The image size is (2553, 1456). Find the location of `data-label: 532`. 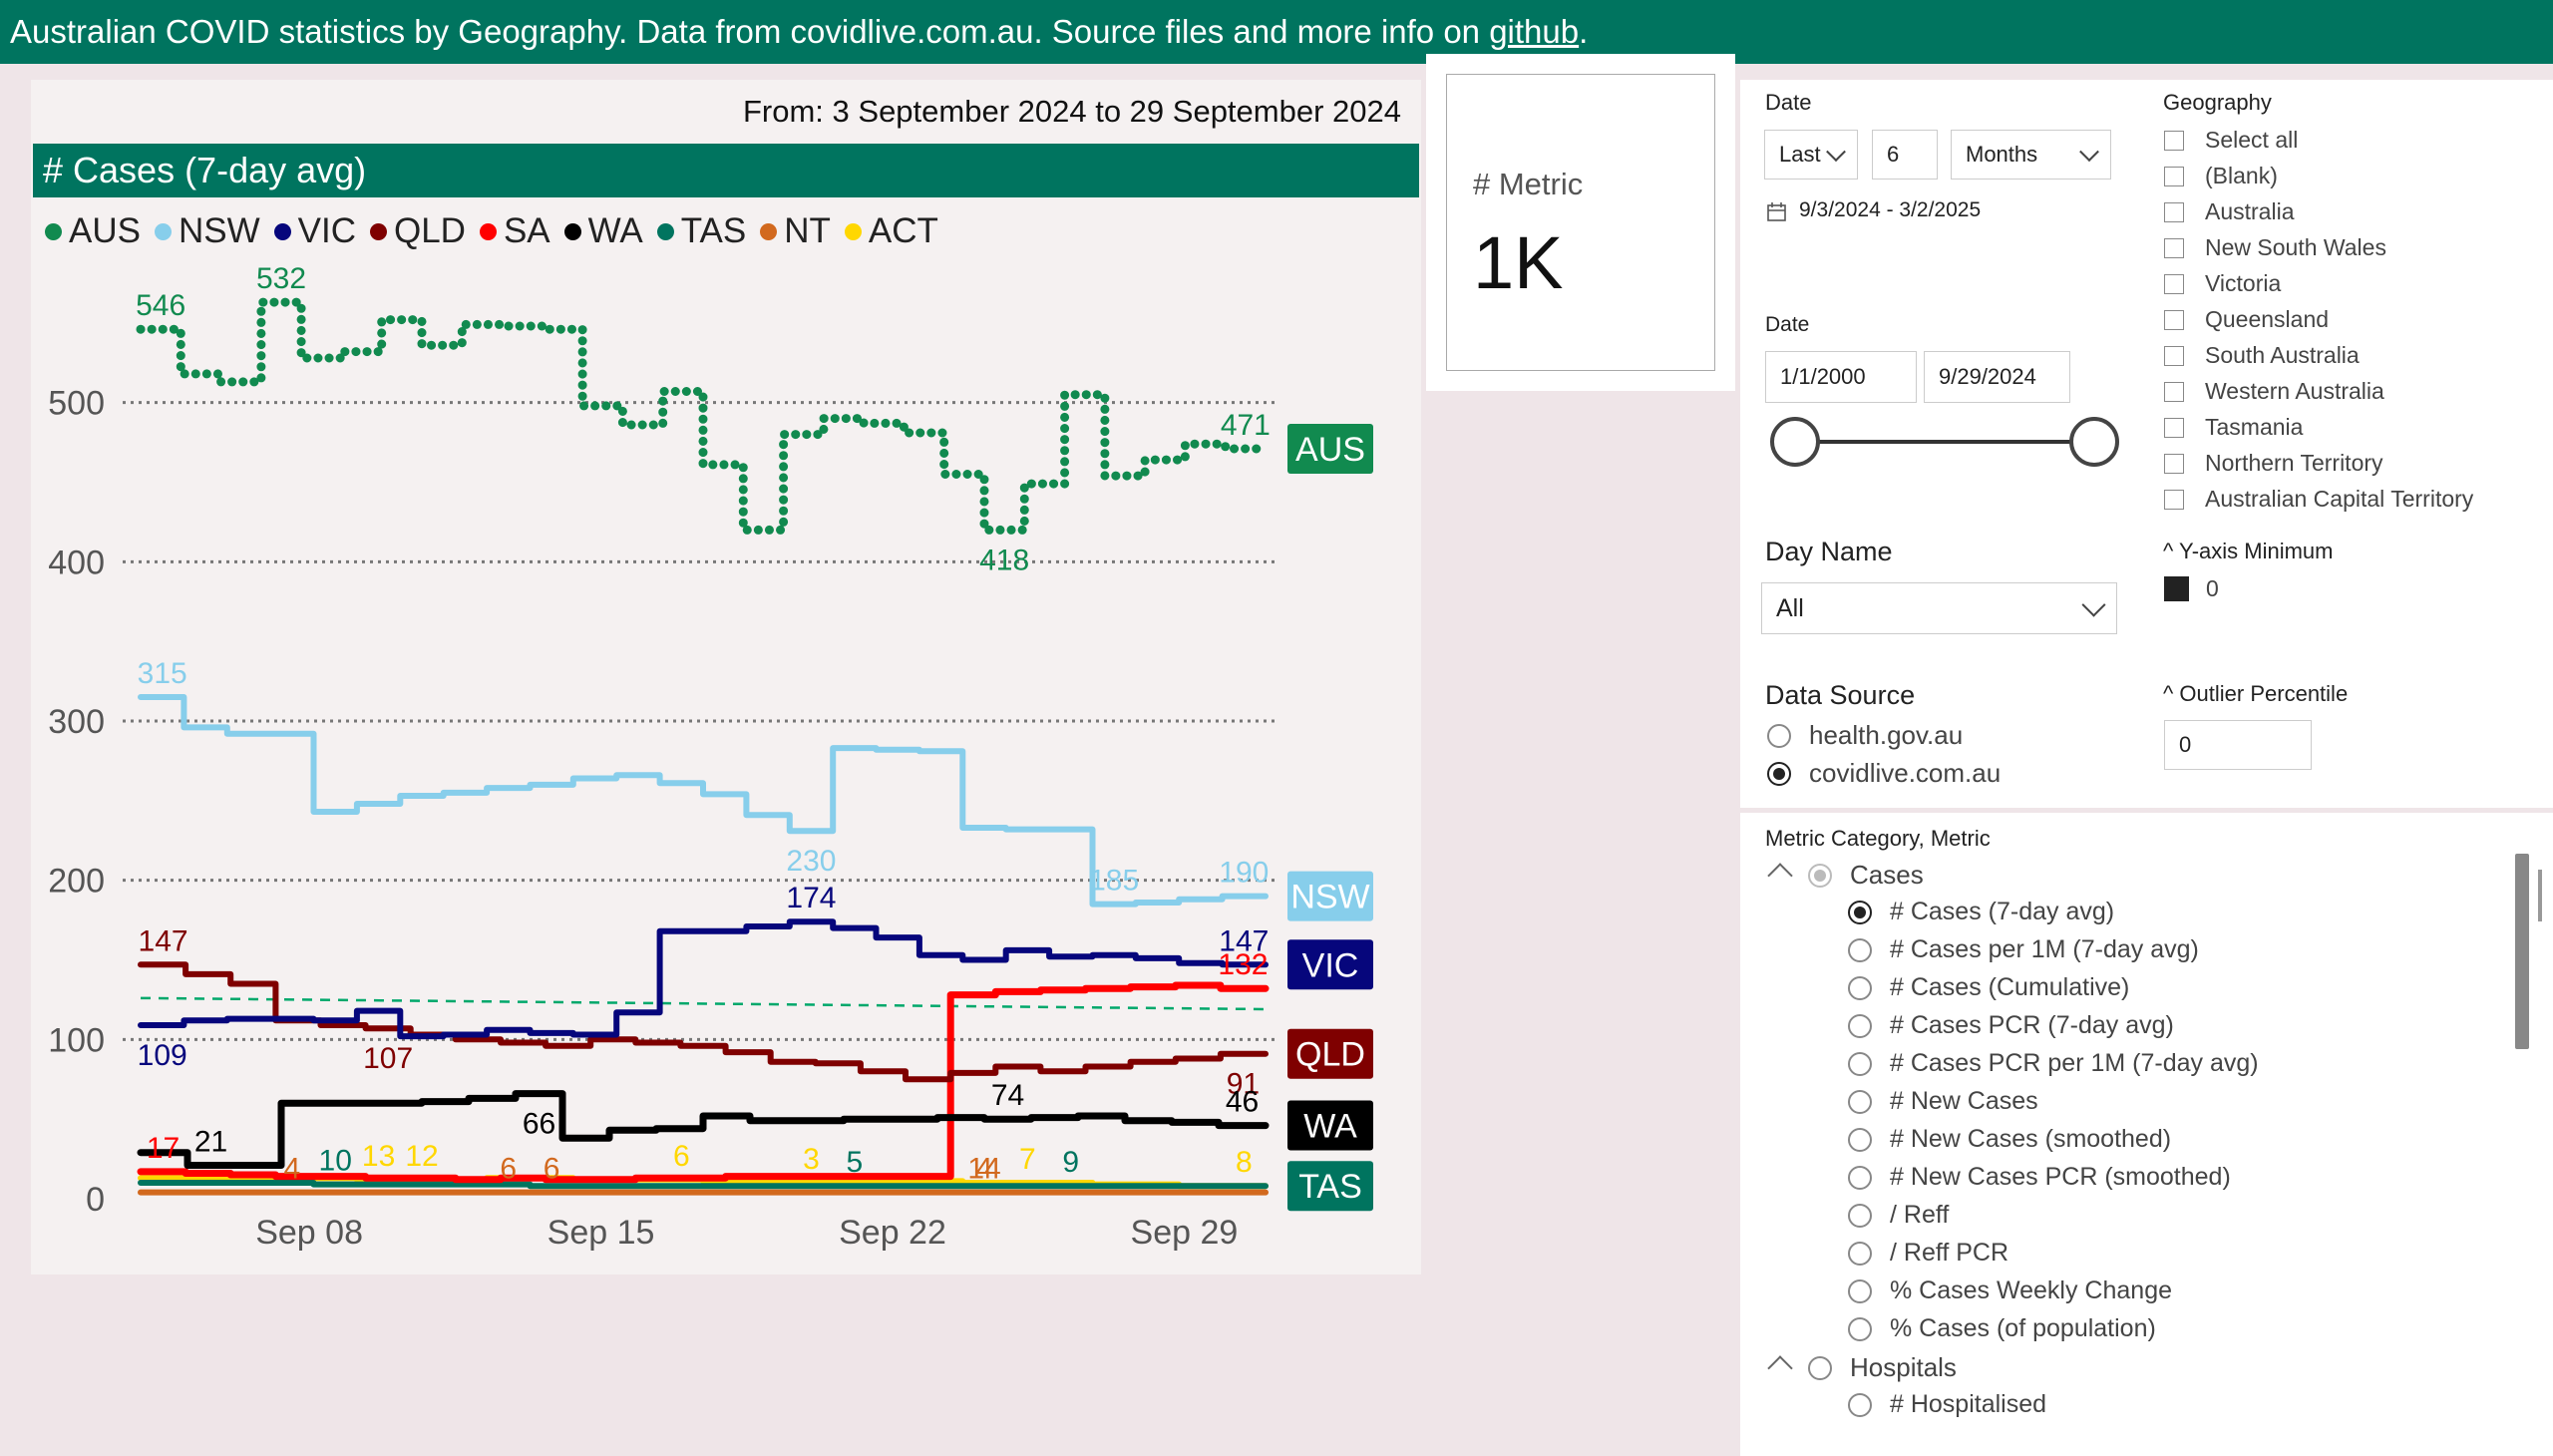

data-label: 532 is located at coordinates (281, 278).